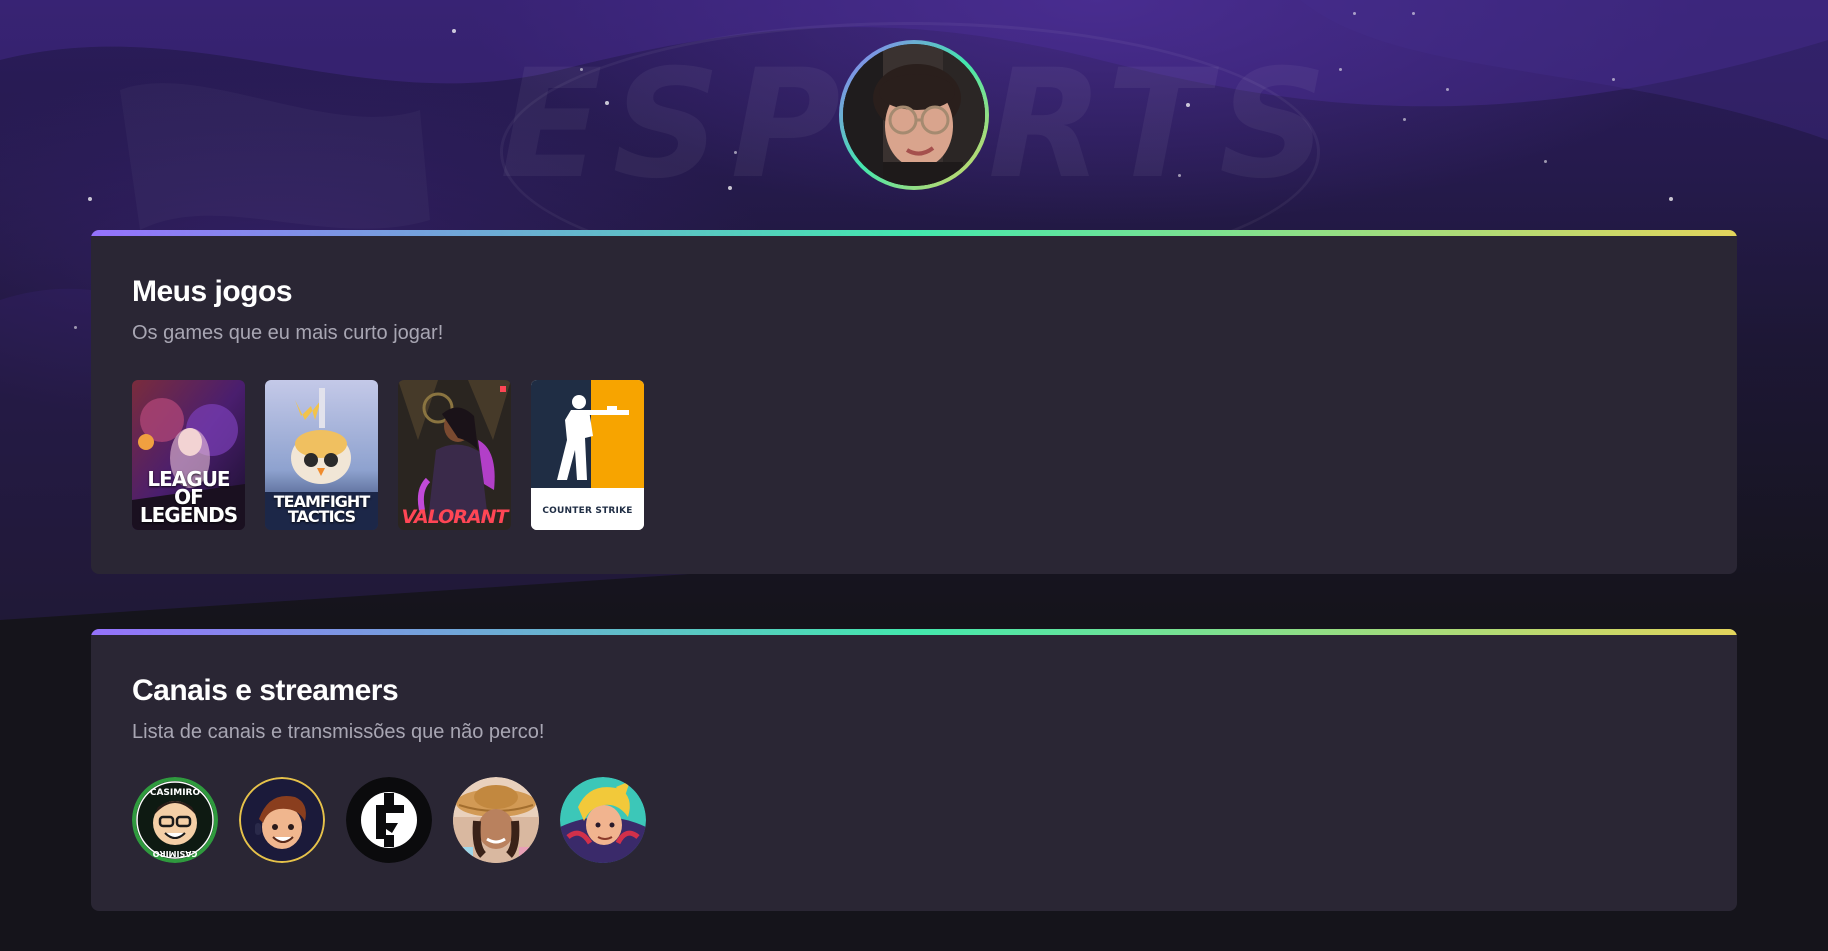  I want to click on casimiro-badge-text: CASIMIRO, so click(175, 793).